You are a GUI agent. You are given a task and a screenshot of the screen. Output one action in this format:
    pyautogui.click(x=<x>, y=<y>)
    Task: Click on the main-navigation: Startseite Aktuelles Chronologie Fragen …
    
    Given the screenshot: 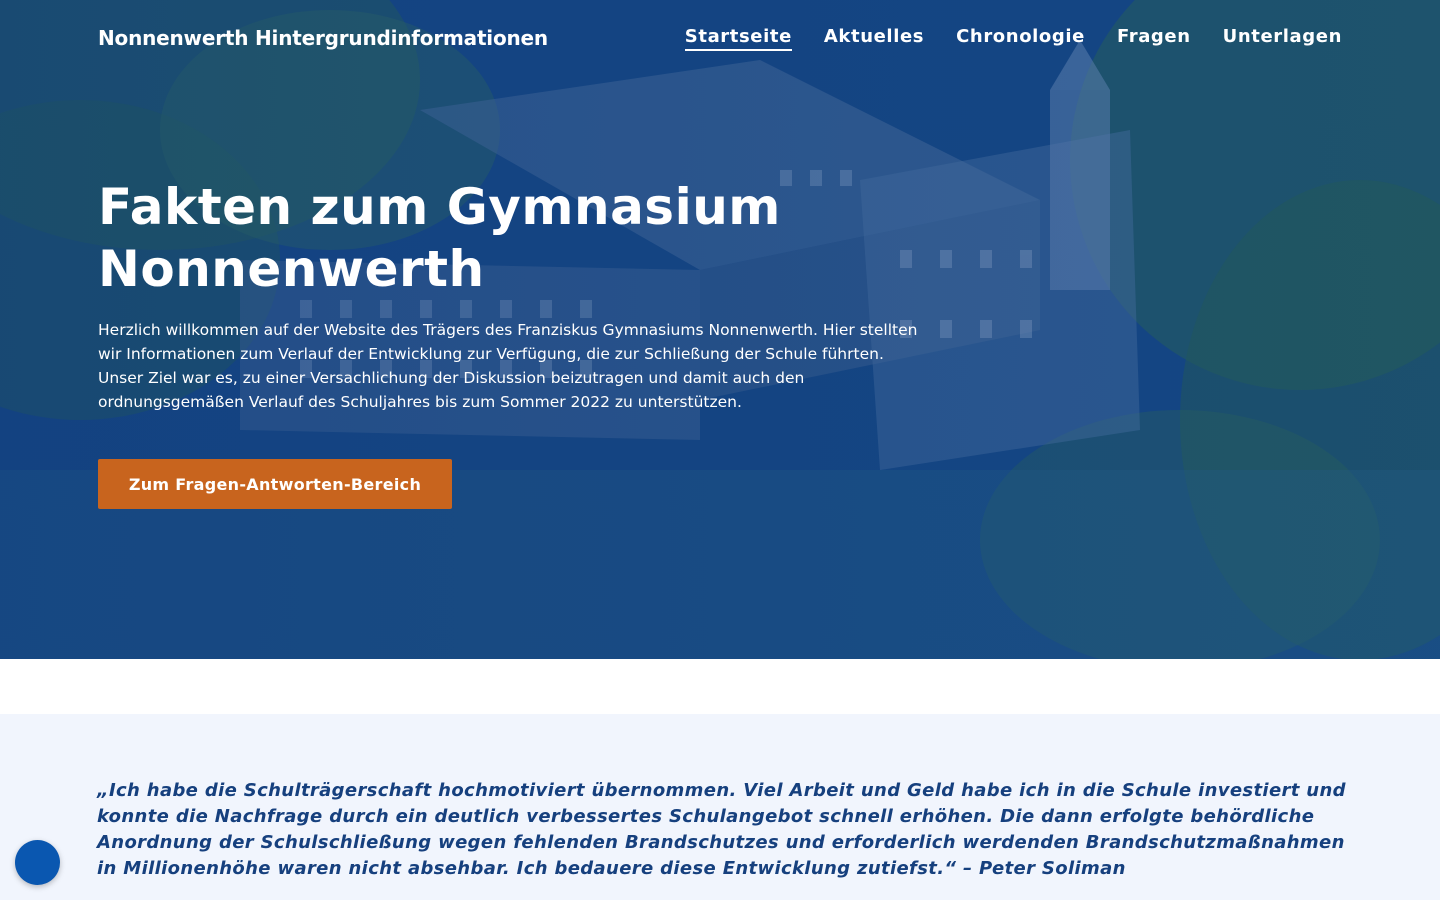 What is the action you would take?
    pyautogui.click(x=1013, y=38)
    